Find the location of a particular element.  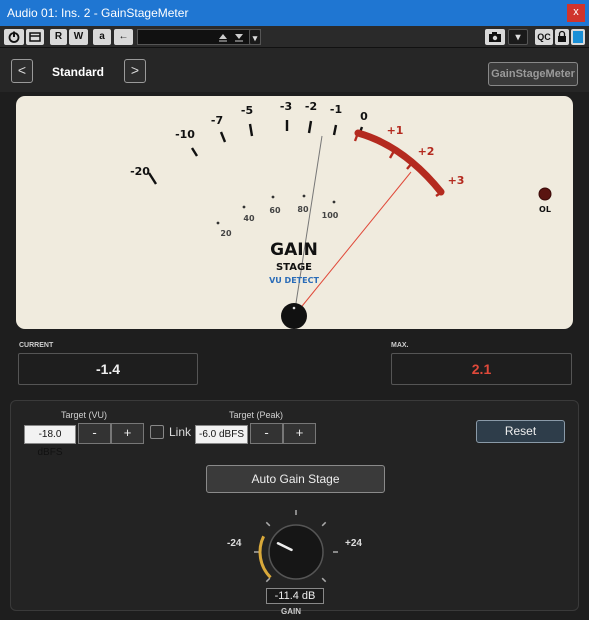

peak-scale-label: 60 is located at coordinates (275, 210).